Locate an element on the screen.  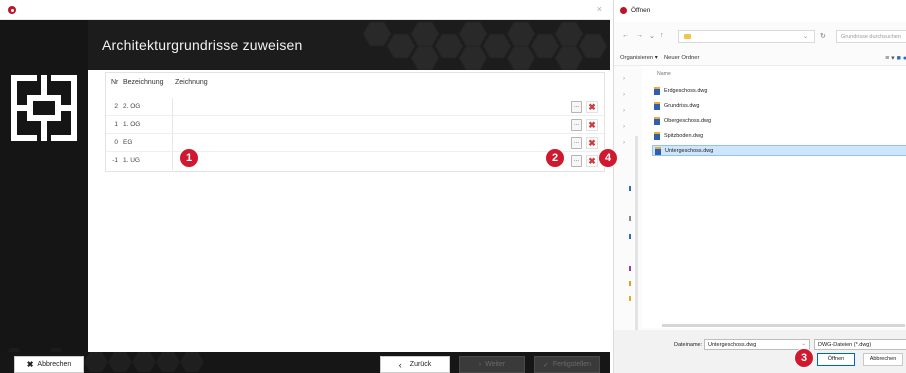
page-header: Architekturgrundrisse zuweisen is located at coordinates (349, 45).